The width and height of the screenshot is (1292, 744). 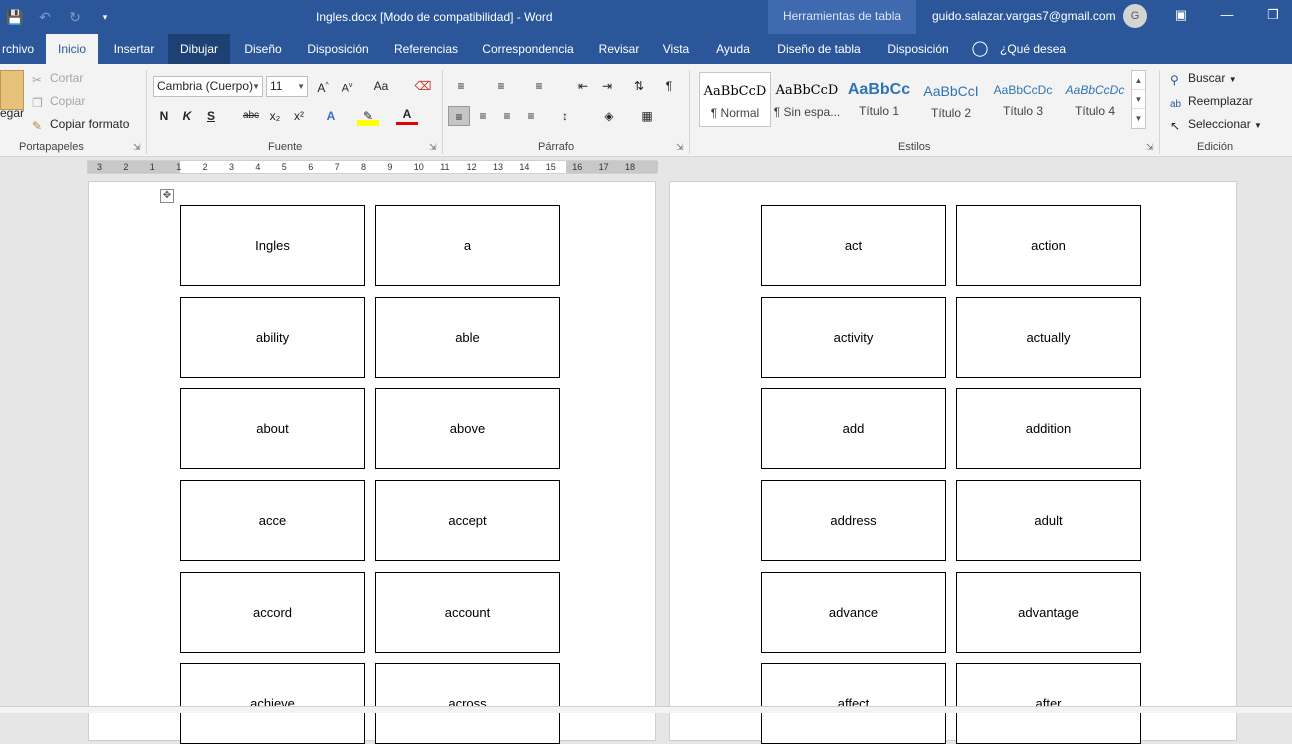 I want to click on table-cell: ability, so click(x=272, y=337).